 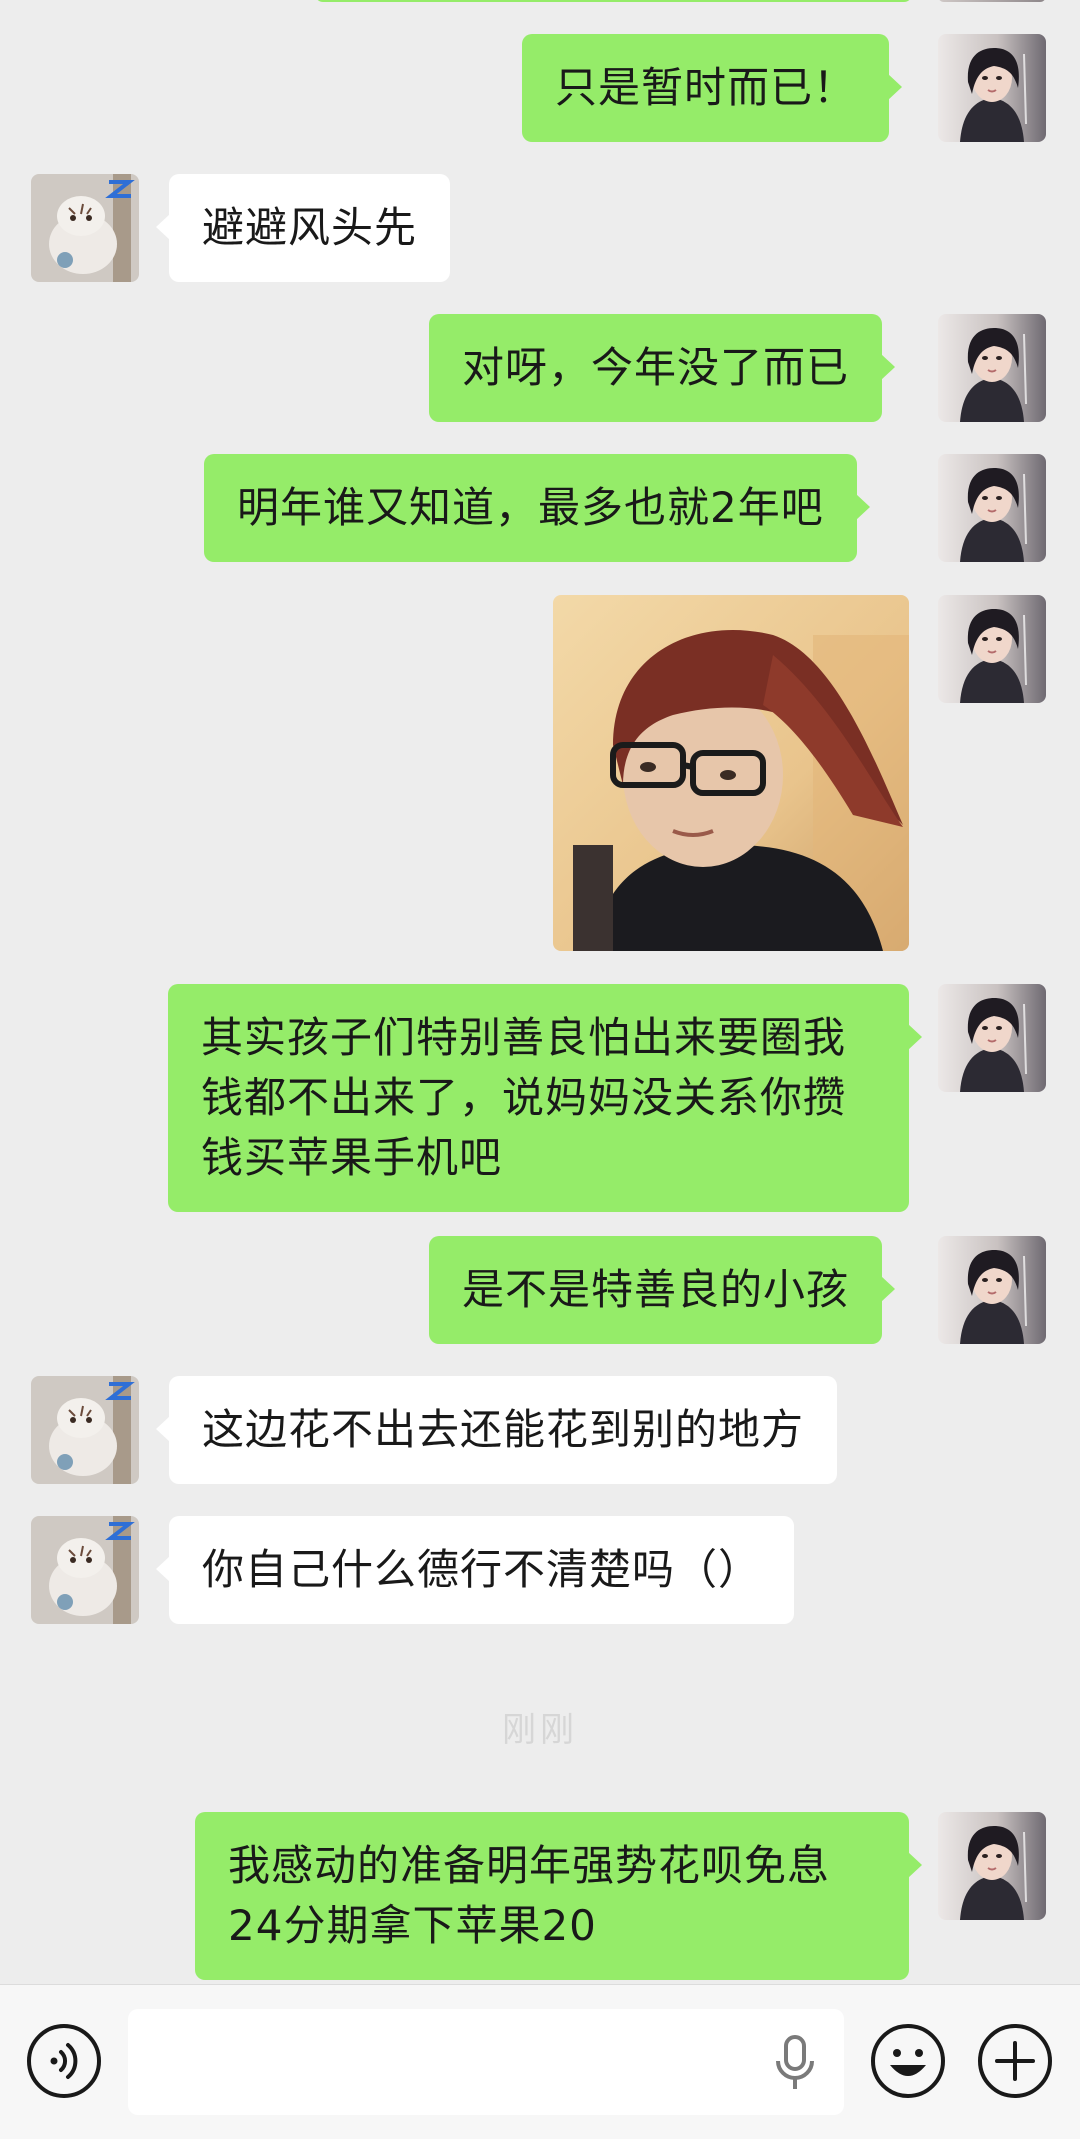 I want to click on my-message-bubble: 对呀，今年没了而已, so click(x=662, y=368).